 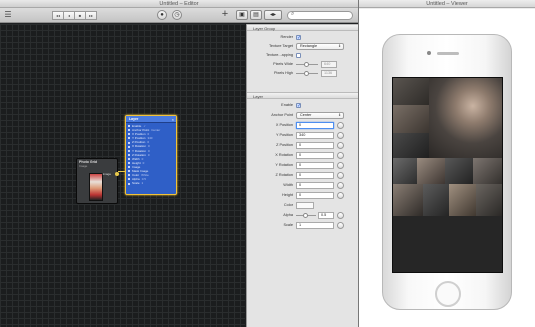 I want to click on enable-label: Enable, so click(x=287, y=105).